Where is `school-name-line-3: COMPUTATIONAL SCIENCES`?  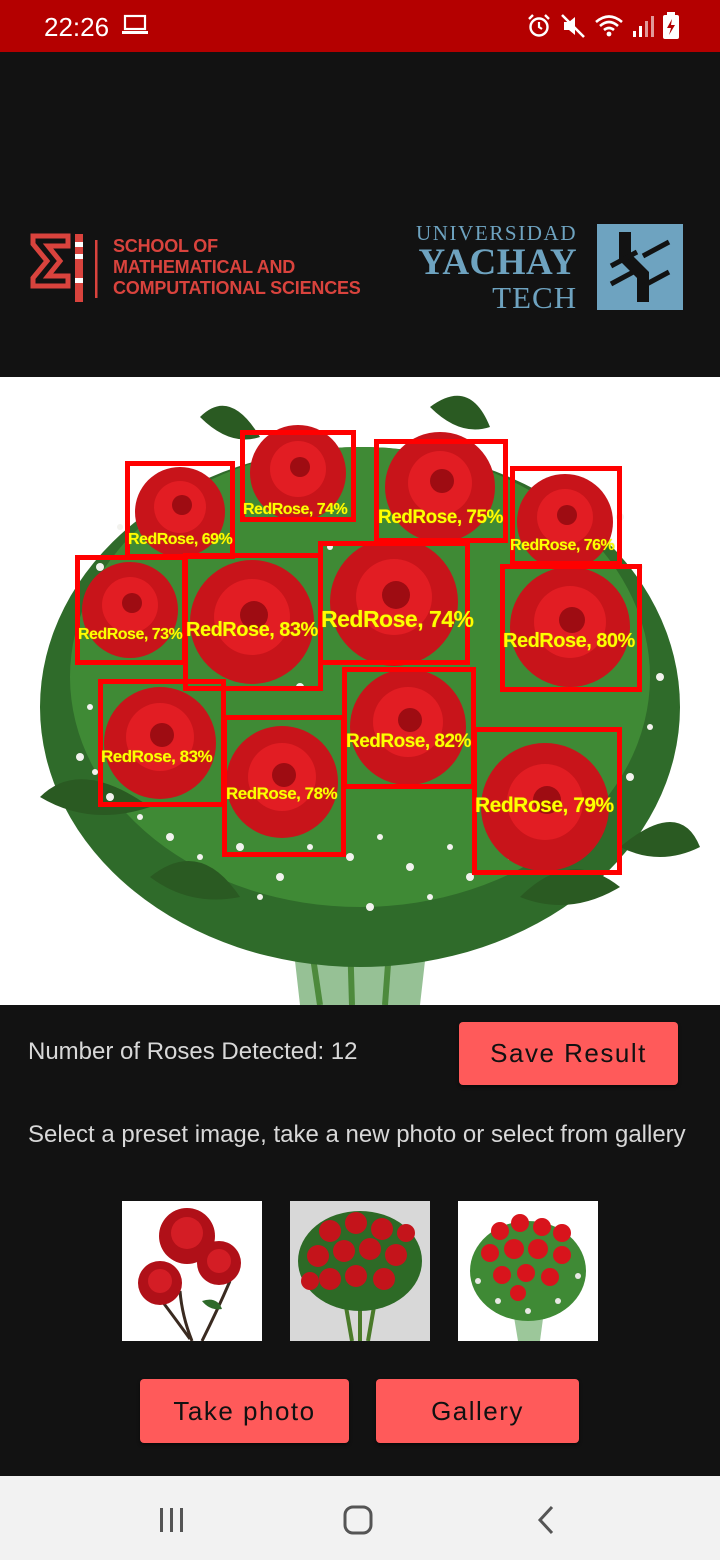
school-name-line-3: COMPUTATIONAL SCIENCES is located at coordinates (237, 288).